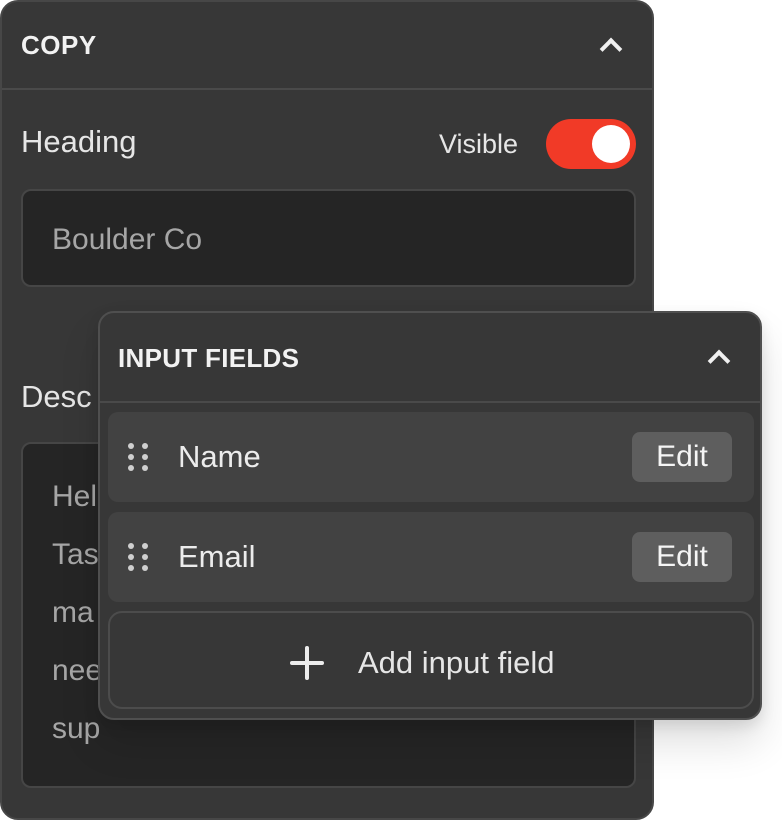 This screenshot has width=782, height=820. What do you see at coordinates (431, 557) in the screenshot?
I see `field-row-email: Email Edit` at bounding box center [431, 557].